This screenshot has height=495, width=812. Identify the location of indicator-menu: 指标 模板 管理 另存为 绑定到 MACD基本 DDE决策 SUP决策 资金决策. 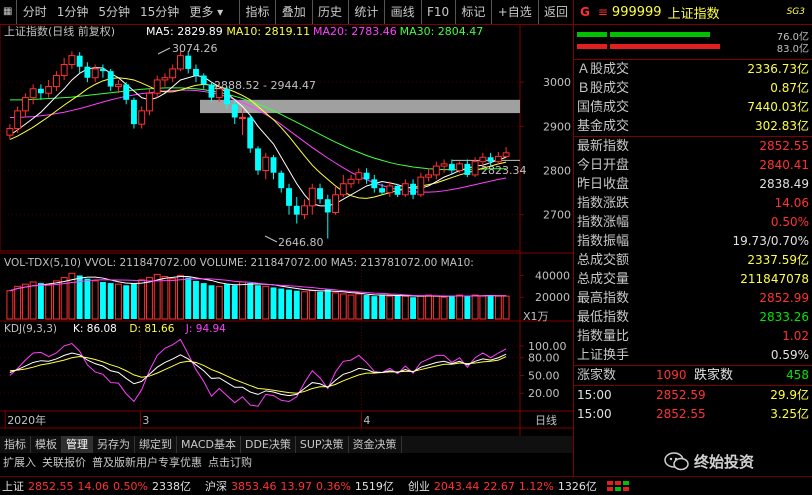
(286, 444).